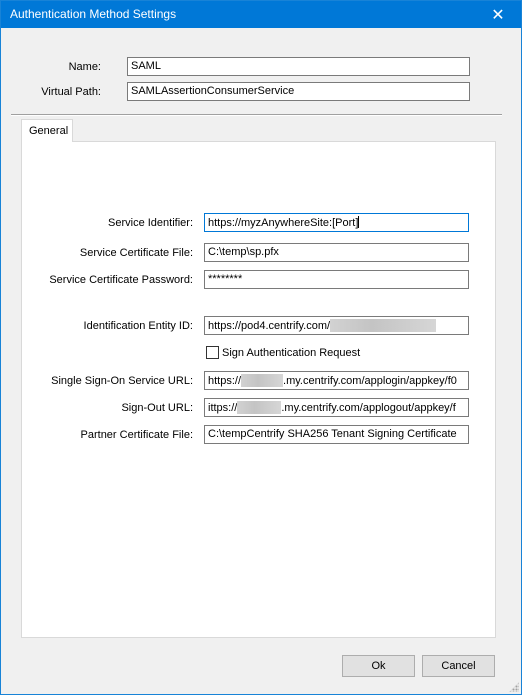 This screenshot has width=522, height=695. Describe the element at coordinates (458, 666) in the screenshot. I see `cancel-button: Cancel` at that location.